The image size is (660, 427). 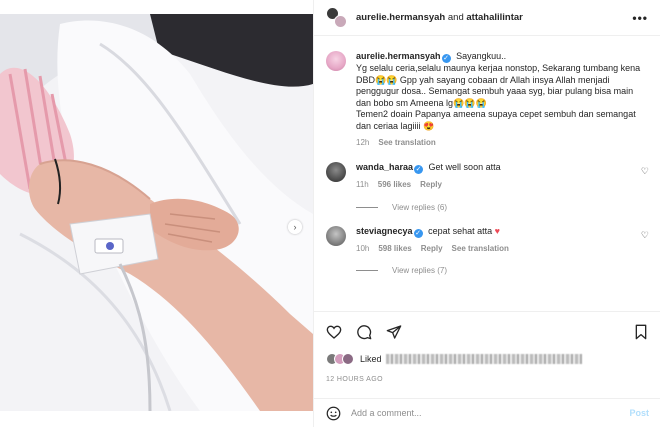 I want to click on share-button, so click(x=394, y=332).